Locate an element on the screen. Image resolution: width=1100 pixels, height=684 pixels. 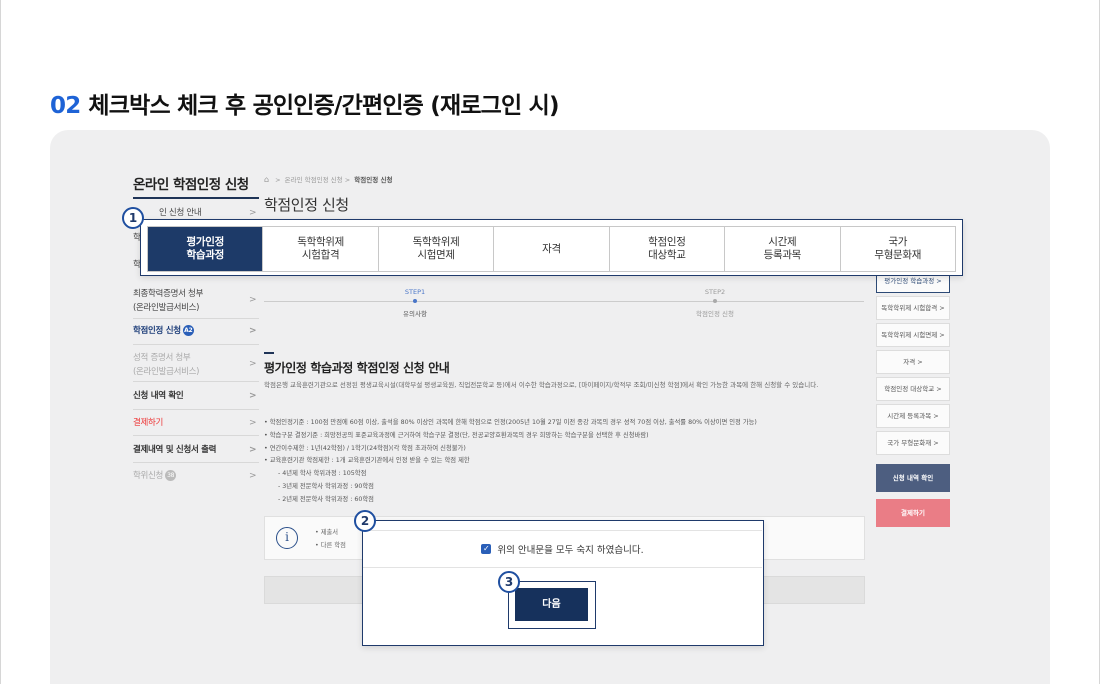
agreement-row: ✓ 위의 안내문을 모두 숙지 하였습니다. is located at coordinates (562, 549).